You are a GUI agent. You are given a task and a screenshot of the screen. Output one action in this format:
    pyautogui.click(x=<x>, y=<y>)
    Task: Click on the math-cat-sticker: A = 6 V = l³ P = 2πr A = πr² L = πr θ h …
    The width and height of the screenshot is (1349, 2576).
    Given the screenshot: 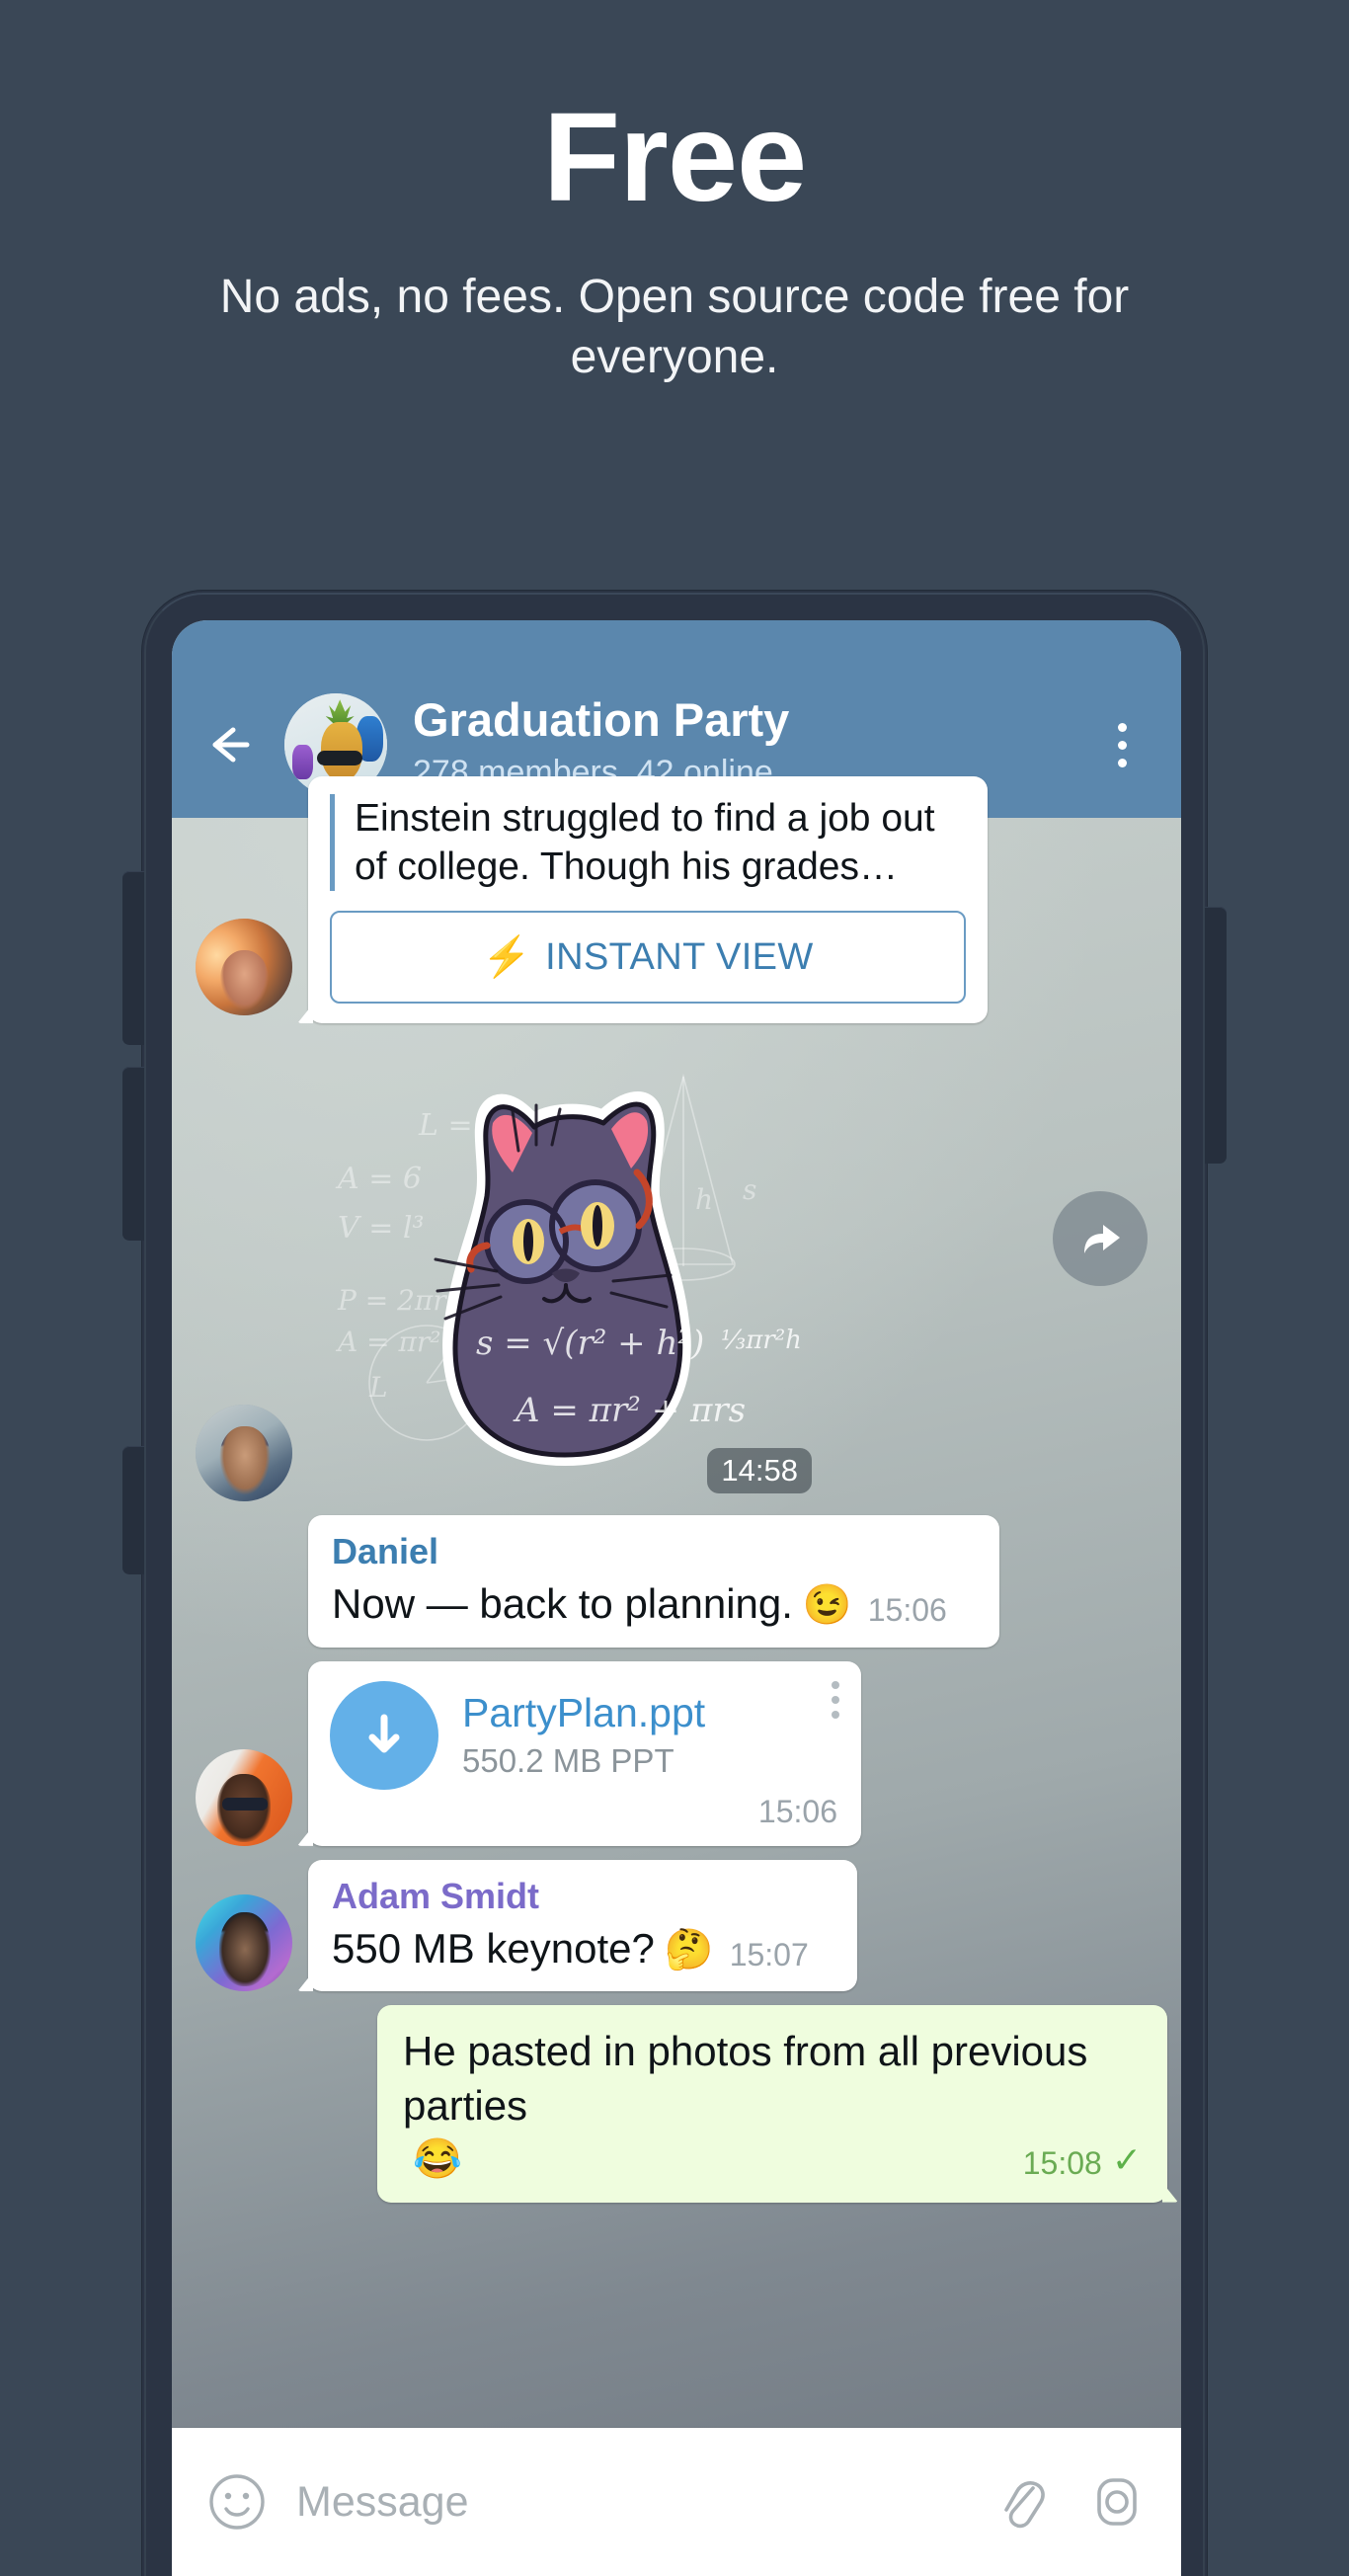 What is the action you would take?
    pyautogui.click(x=565, y=1269)
    